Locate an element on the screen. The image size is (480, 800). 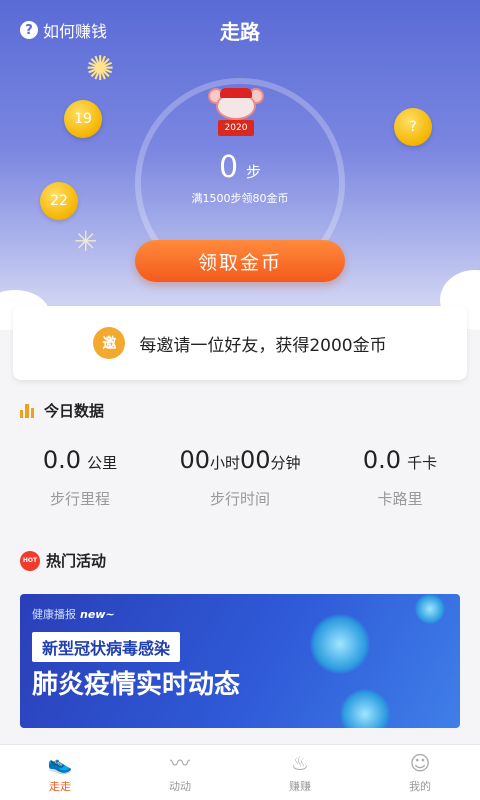
step-count-value: 0 is located at coordinates (228, 167).